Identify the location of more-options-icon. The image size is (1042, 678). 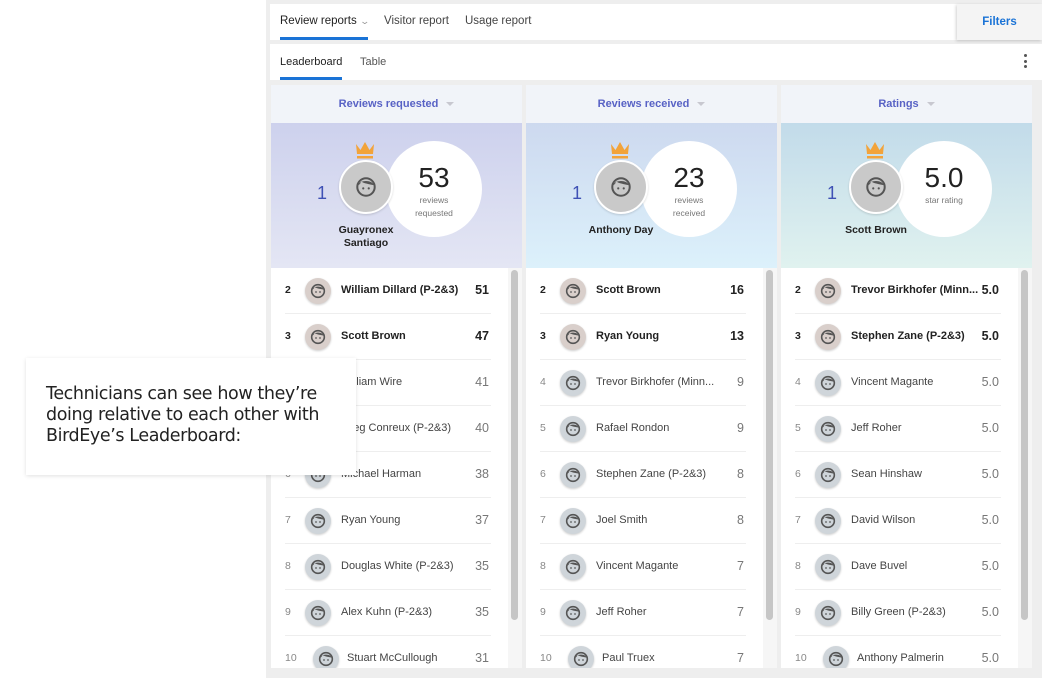
(1025, 62).